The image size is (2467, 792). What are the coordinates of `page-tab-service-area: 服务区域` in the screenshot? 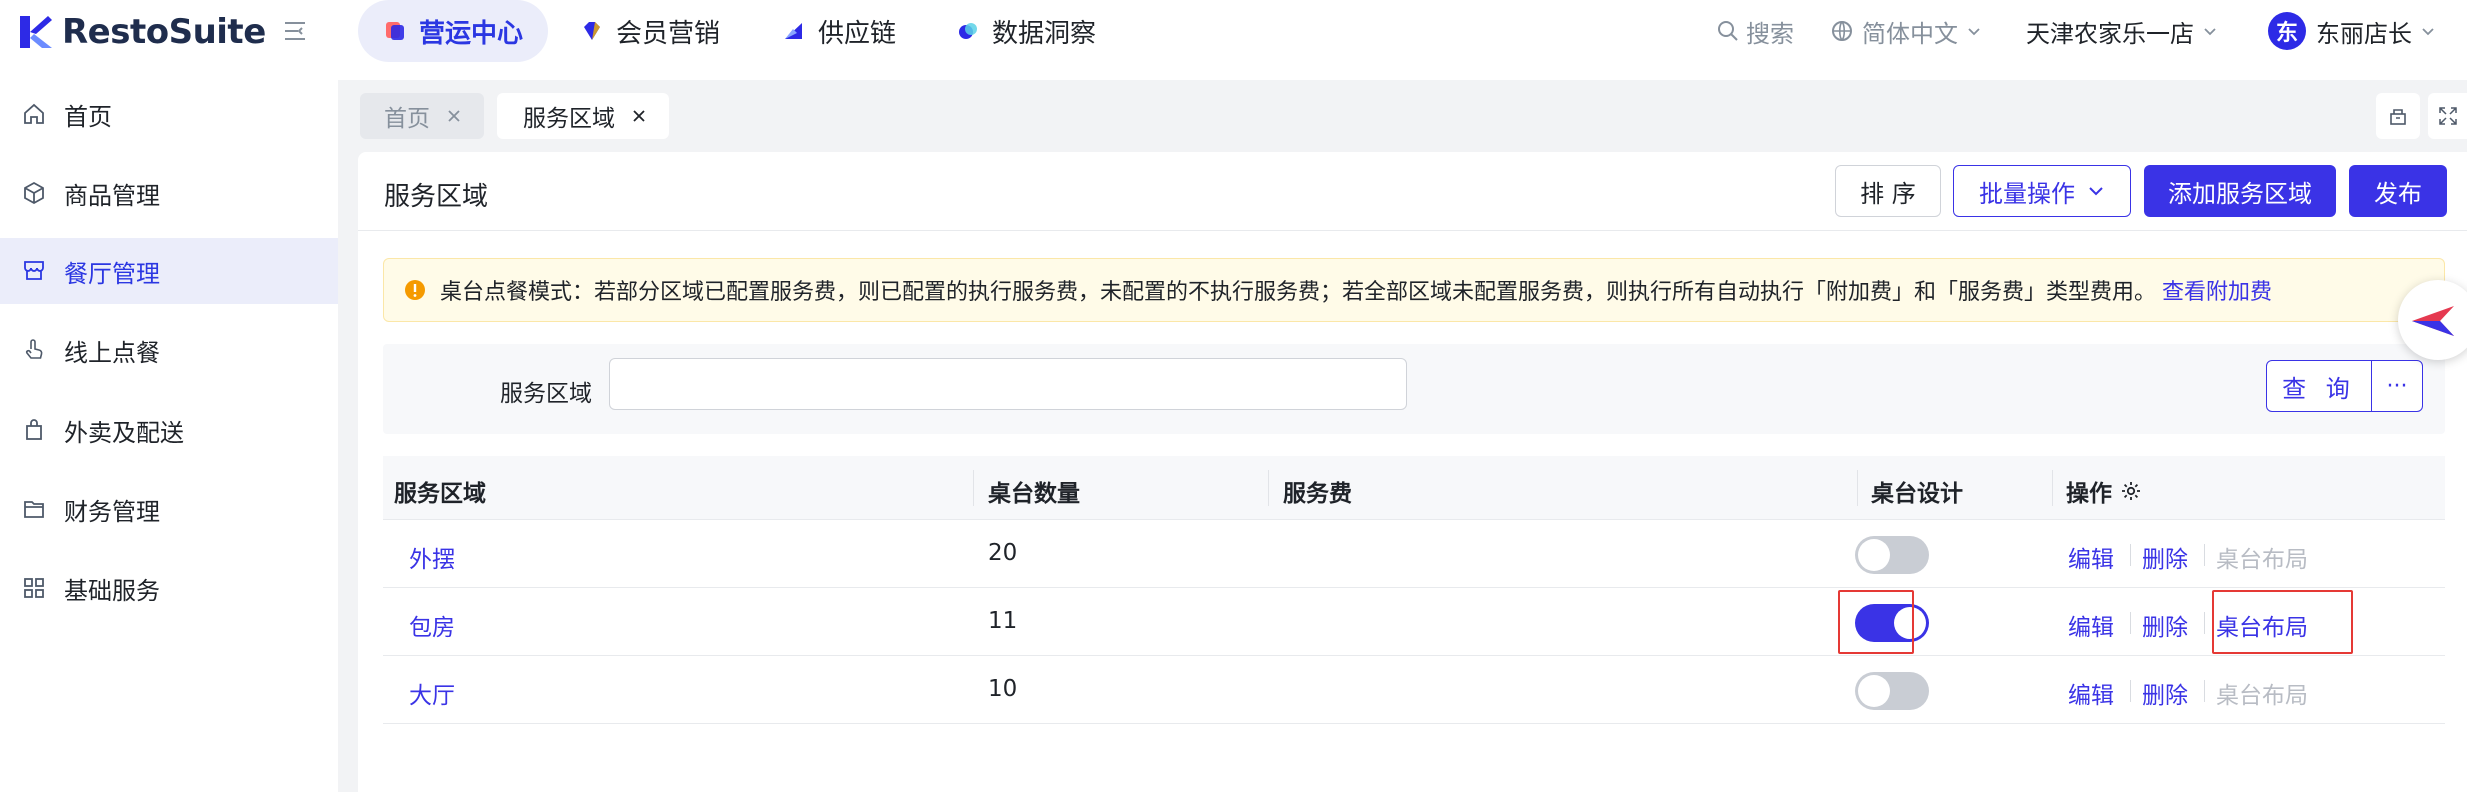 It's located at (583, 116).